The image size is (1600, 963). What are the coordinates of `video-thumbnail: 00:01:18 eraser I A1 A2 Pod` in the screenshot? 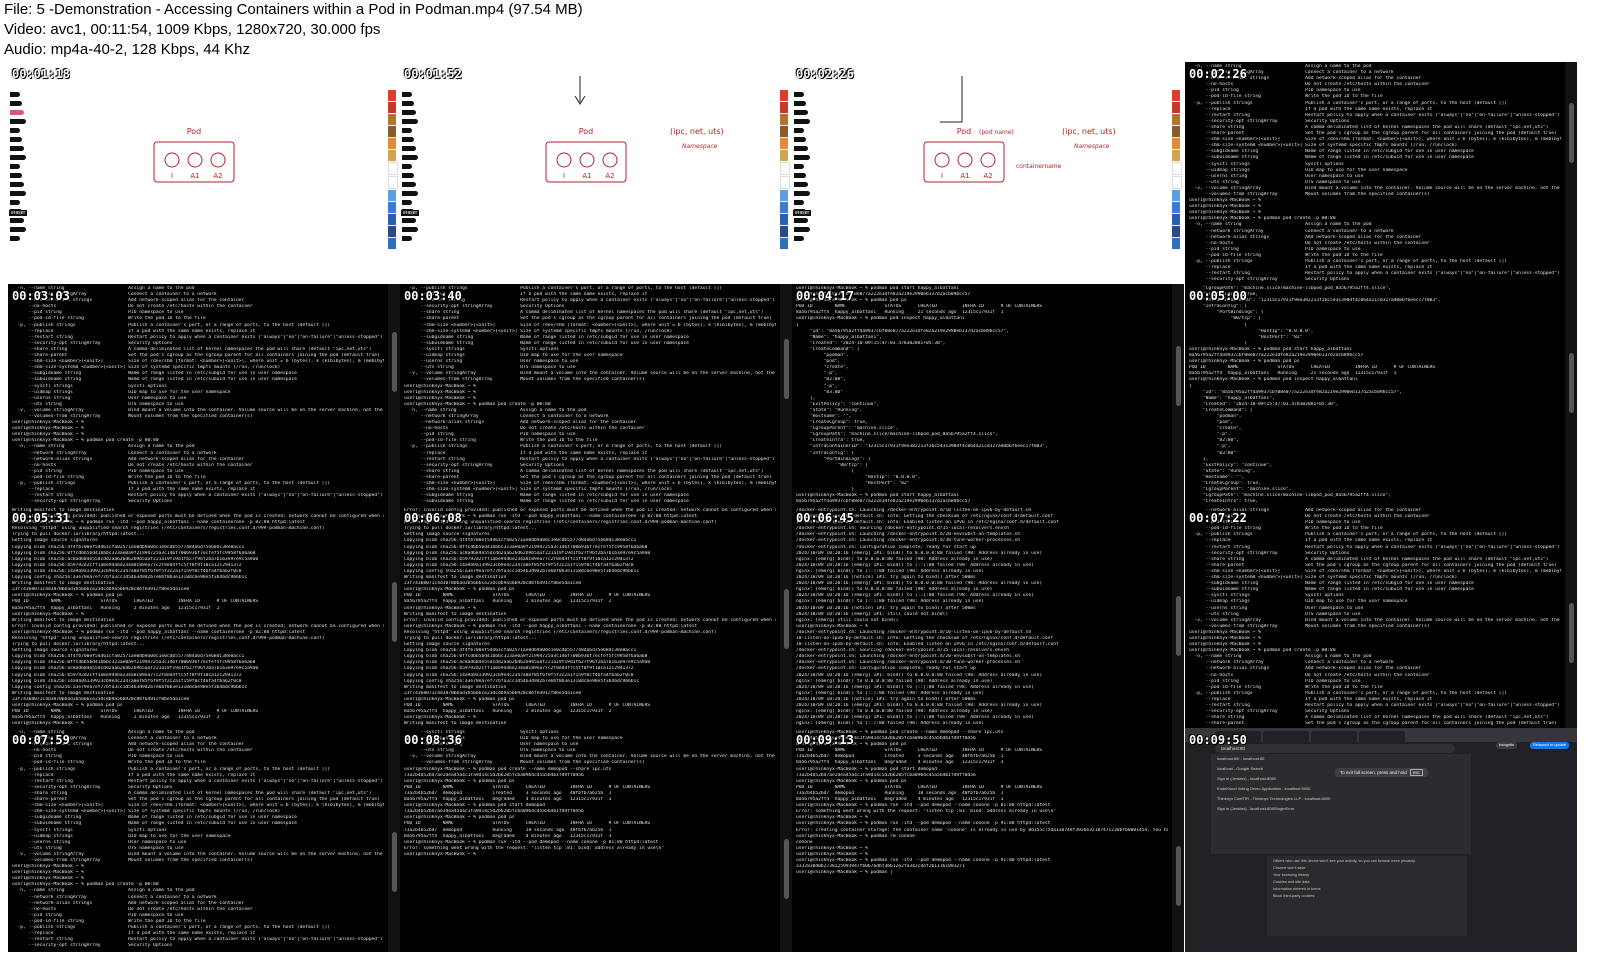 It's located at (204, 174).